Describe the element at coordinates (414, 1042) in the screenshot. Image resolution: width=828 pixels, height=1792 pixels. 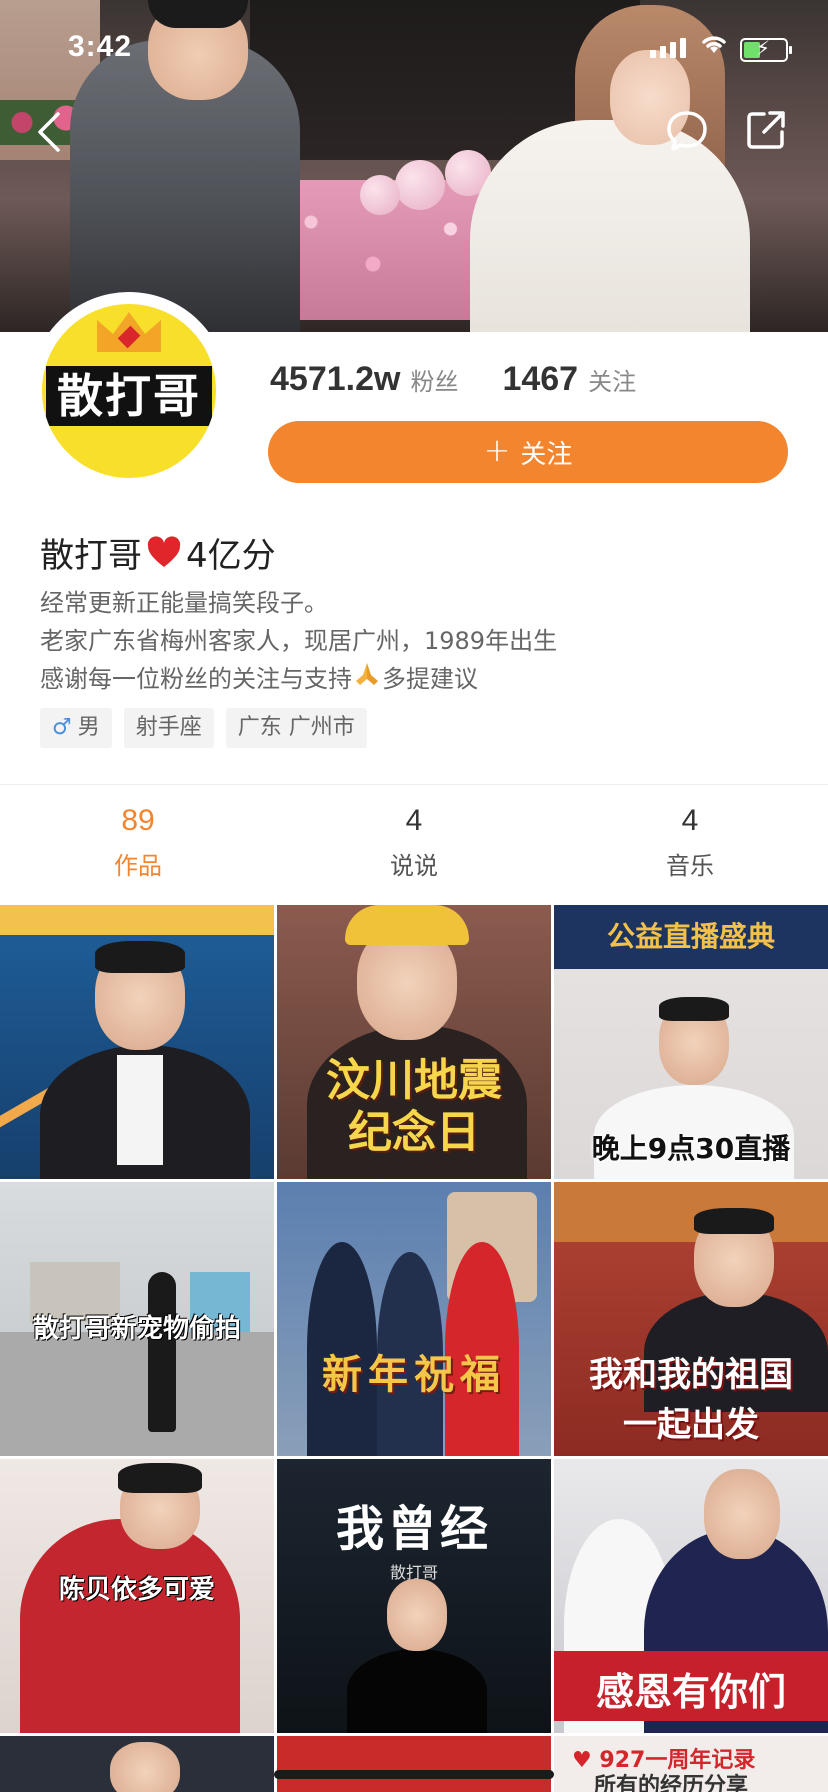
I see `video-thumbnail: 汶川地震 纪念日` at that location.